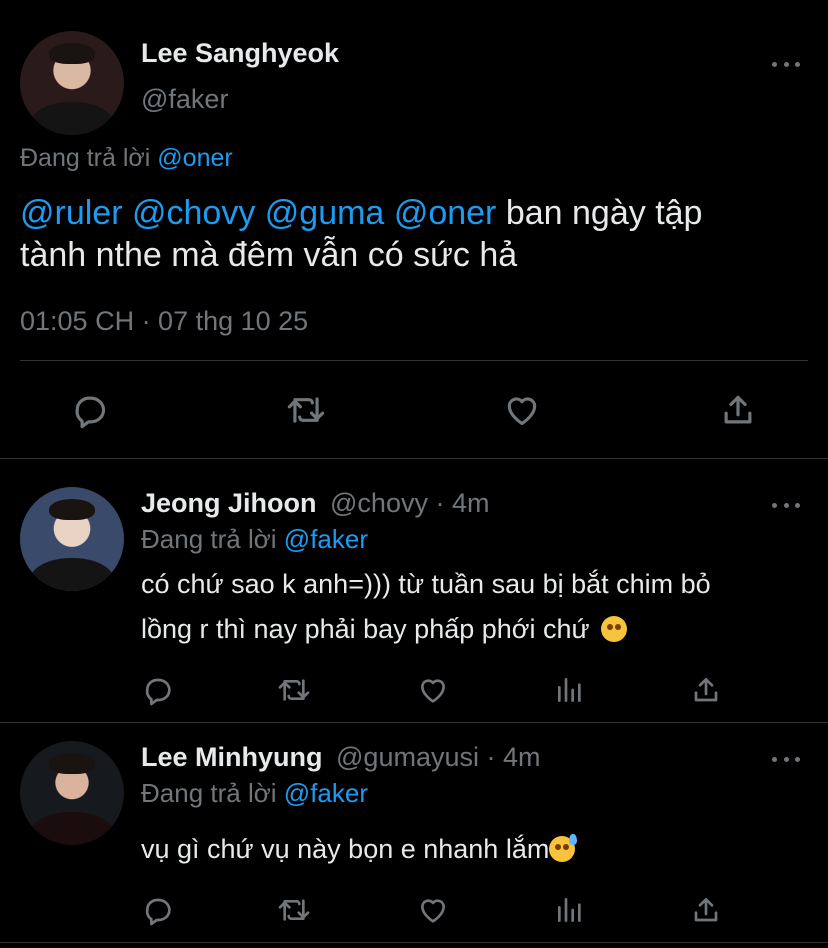 The width and height of the screenshot is (828, 948). What do you see at coordinates (193, 213) in the screenshot?
I see `mention-chovy: @chovy` at bounding box center [193, 213].